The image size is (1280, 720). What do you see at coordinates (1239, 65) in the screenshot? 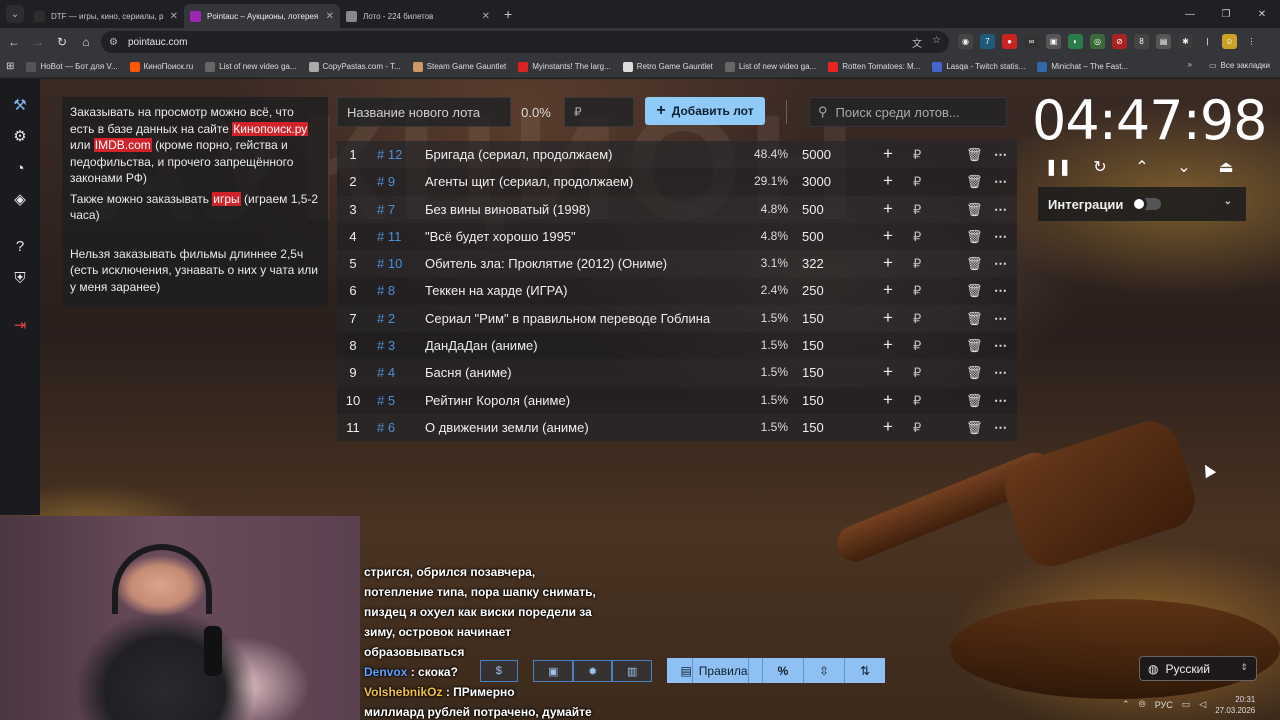
I see `all-bookmarks-button: ▭ Все закладки` at bounding box center [1239, 65].